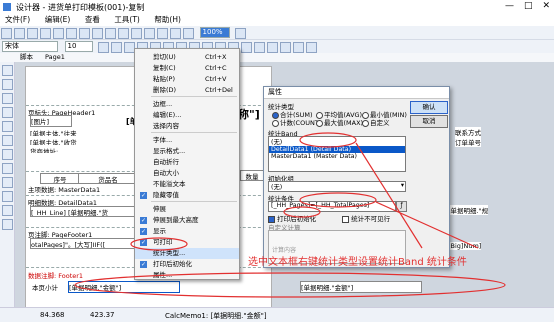 The width and height of the screenshot is (554, 322). Describe the element at coordinates (159, 244) in the screenshot. I see `highlight-ellipse-stat-type` at that location.